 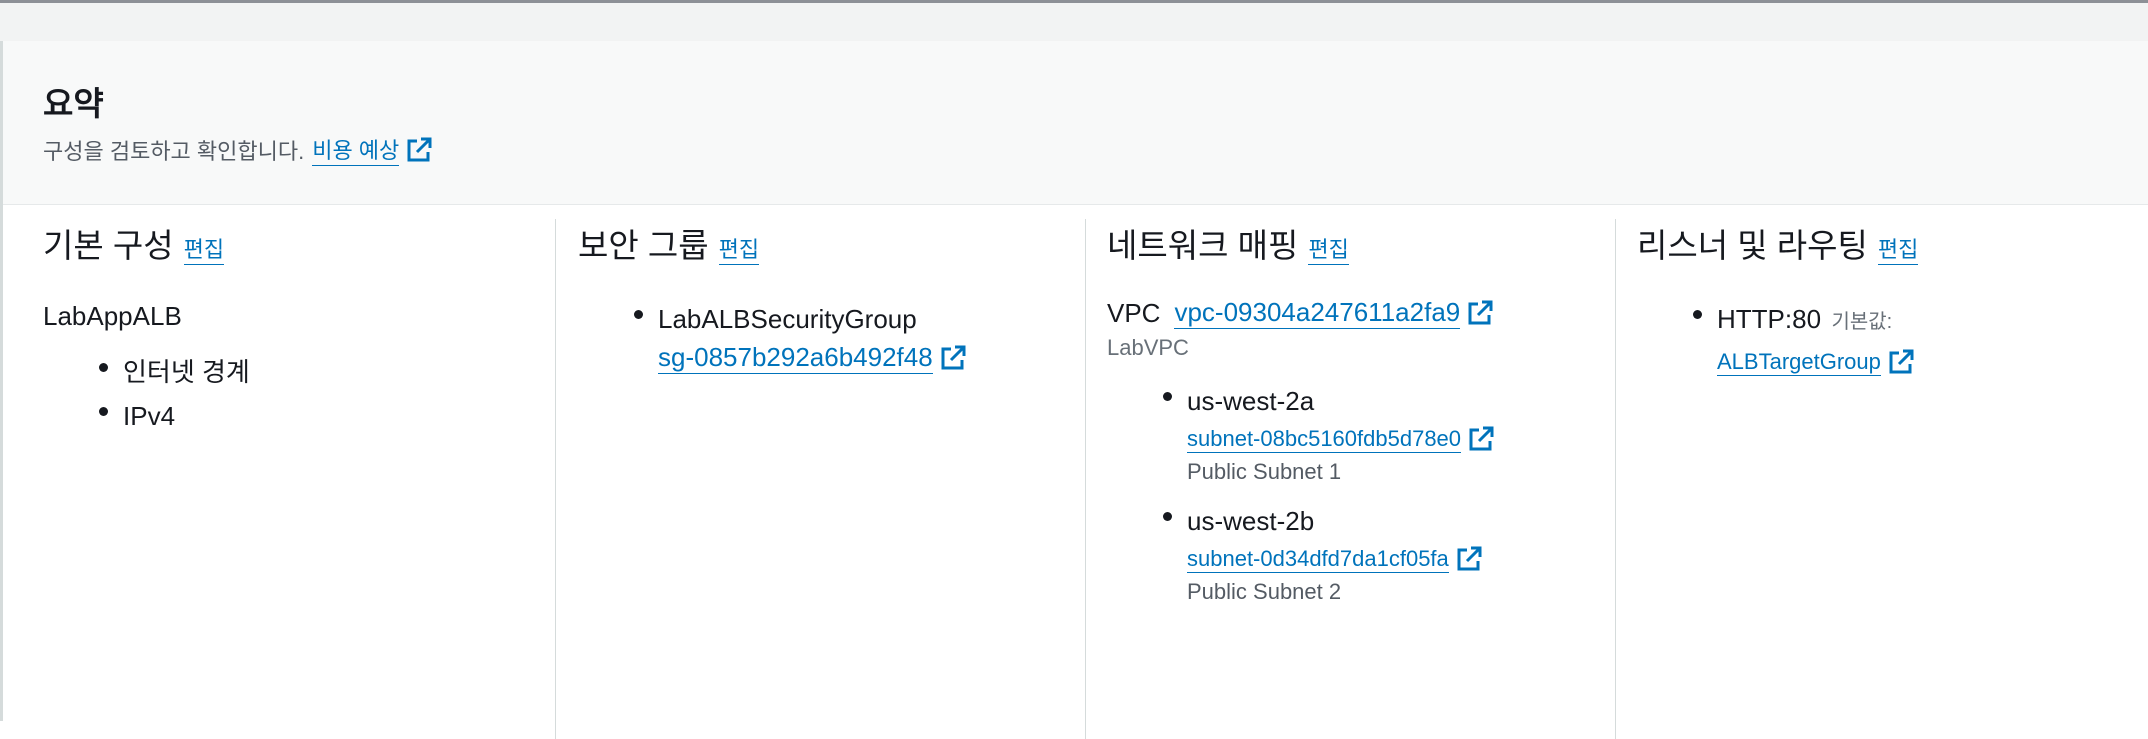 What do you see at coordinates (831, 243) in the screenshot?
I see `security-groups-title: 보안 그룹 편집` at bounding box center [831, 243].